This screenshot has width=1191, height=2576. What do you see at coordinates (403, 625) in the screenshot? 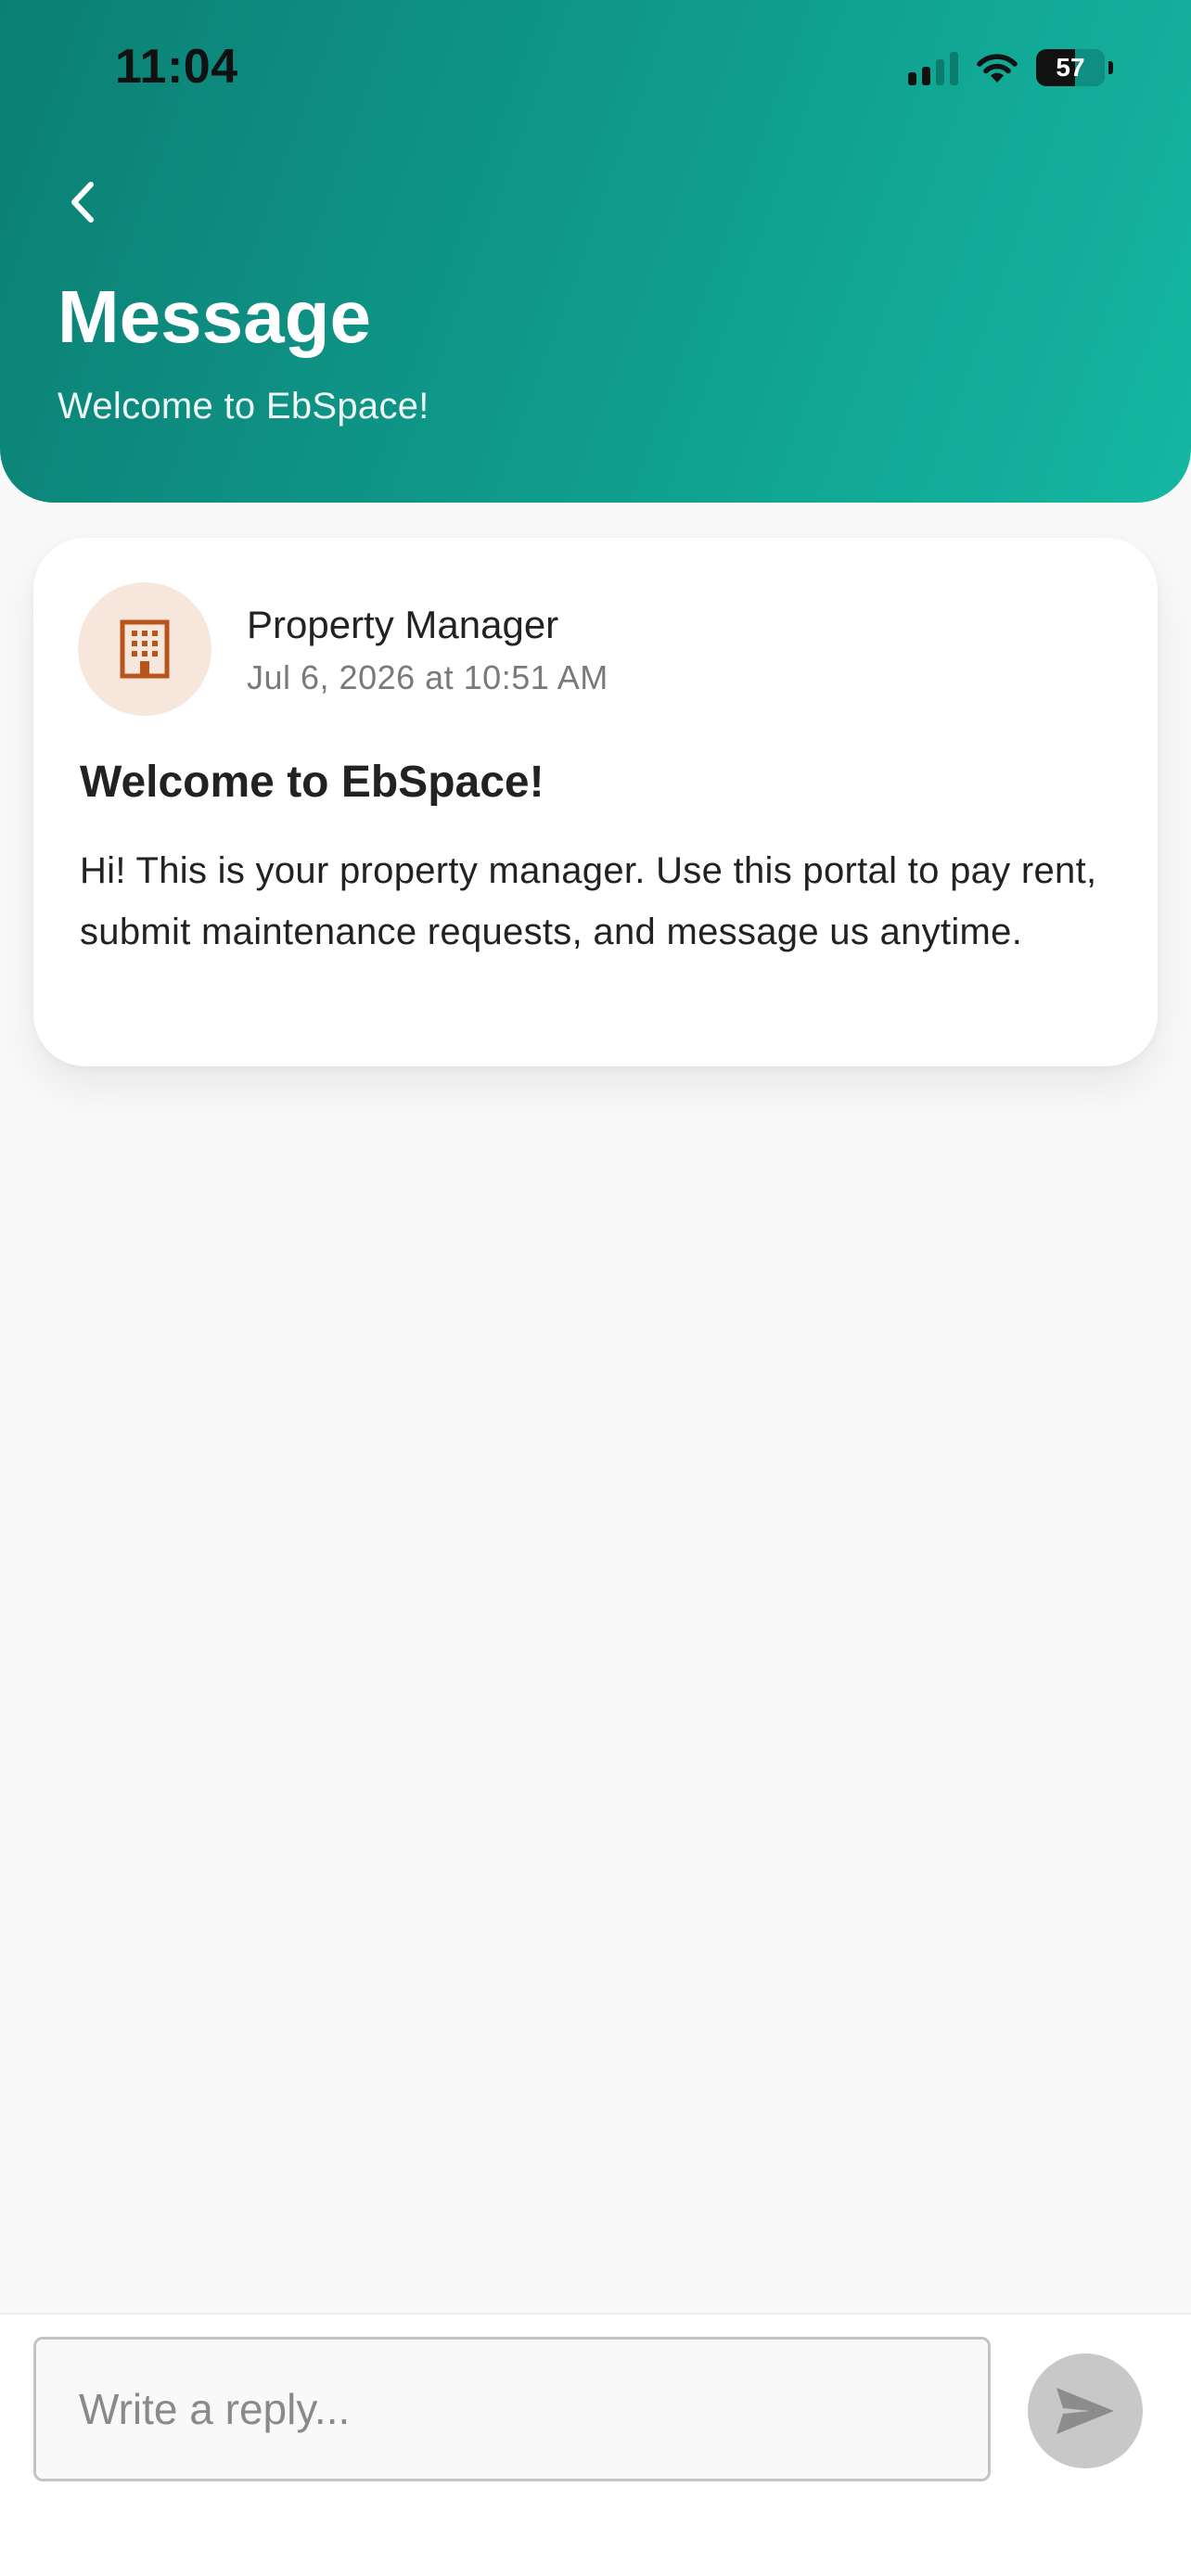
I see `sender-name: Property Manager` at bounding box center [403, 625].